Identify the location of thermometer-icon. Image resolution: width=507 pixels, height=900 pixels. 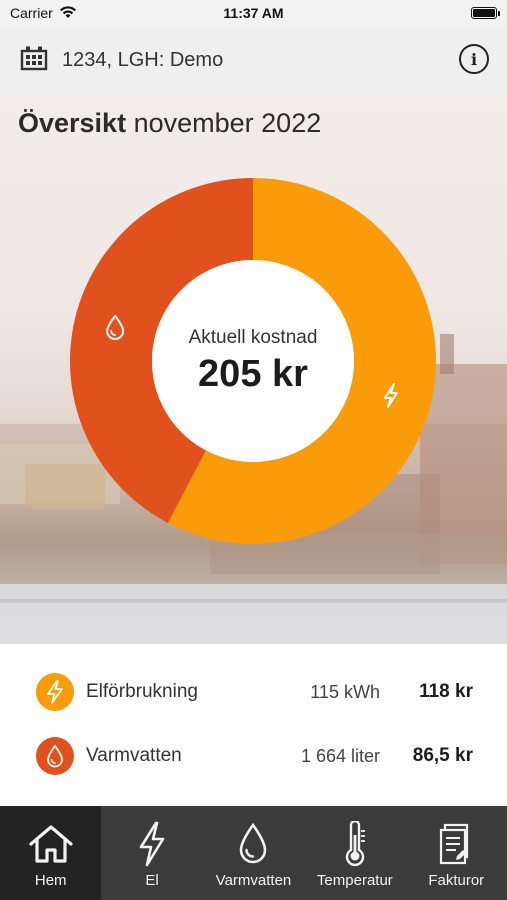
(355, 844).